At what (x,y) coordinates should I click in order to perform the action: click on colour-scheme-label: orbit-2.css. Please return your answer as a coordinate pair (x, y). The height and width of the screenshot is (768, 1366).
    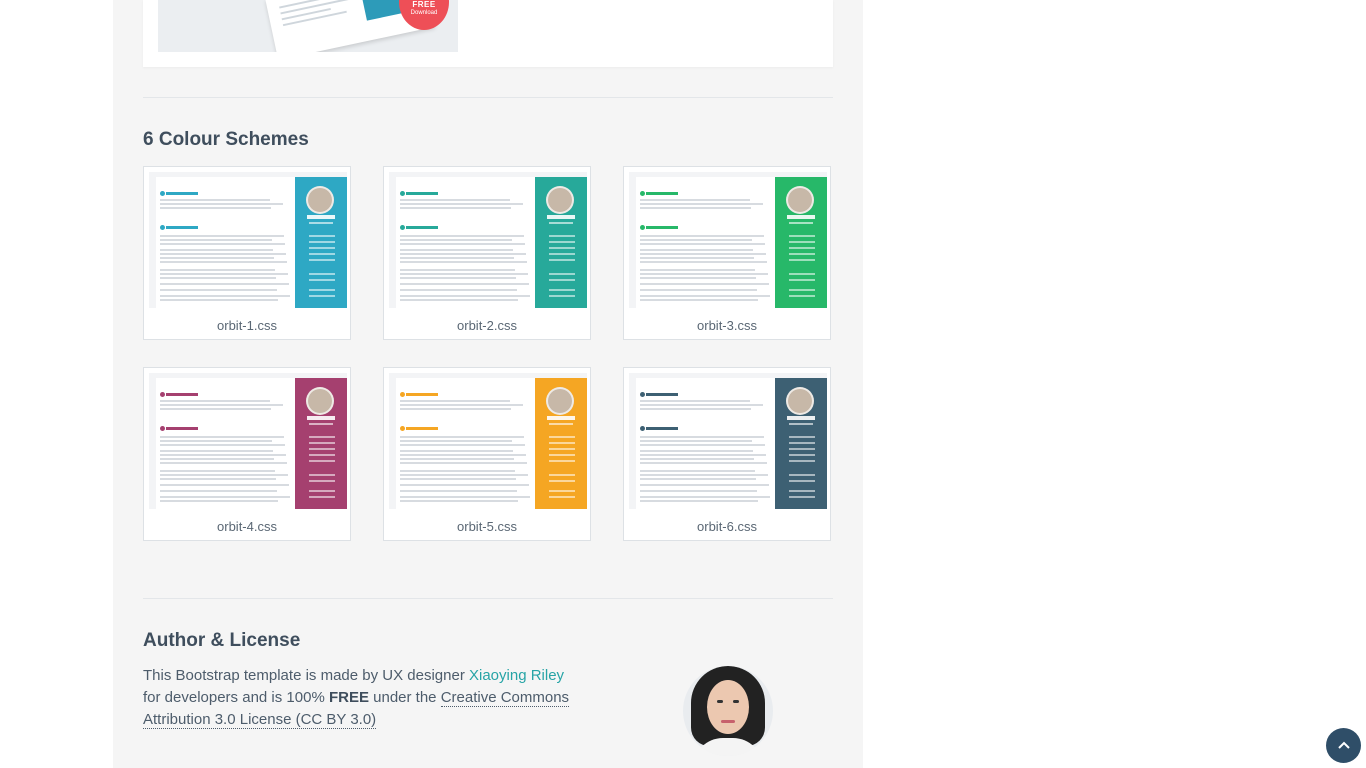
    Looking at the image, I should click on (487, 325).